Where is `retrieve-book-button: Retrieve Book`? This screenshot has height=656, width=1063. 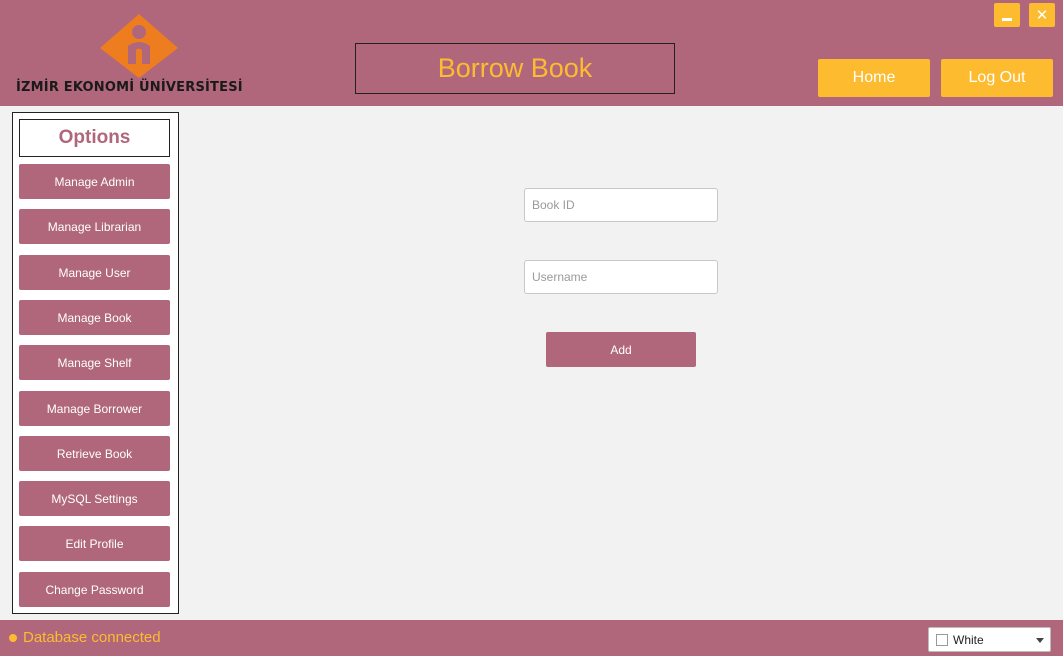
retrieve-book-button: Retrieve Book is located at coordinates (94, 453).